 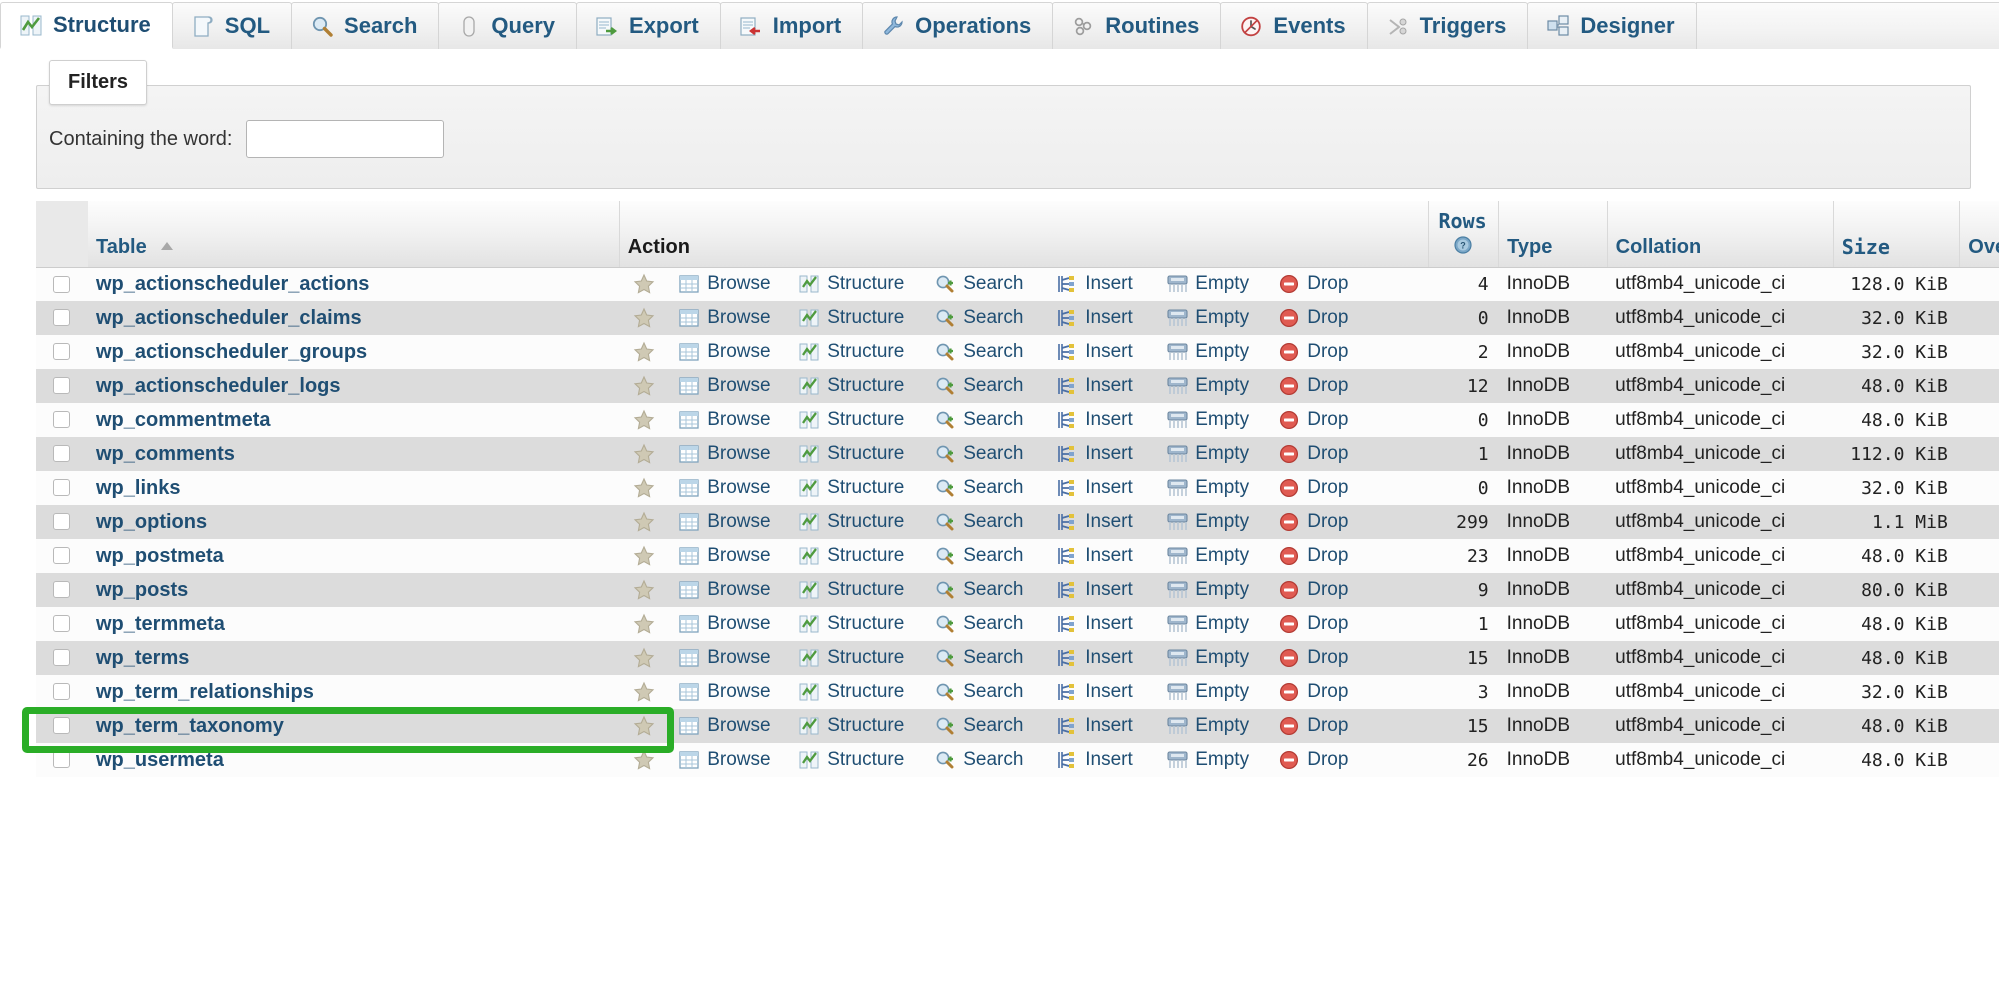 What do you see at coordinates (353, 420) in the screenshot?
I see `table-name-cell: wp_commentmeta` at bounding box center [353, 420].